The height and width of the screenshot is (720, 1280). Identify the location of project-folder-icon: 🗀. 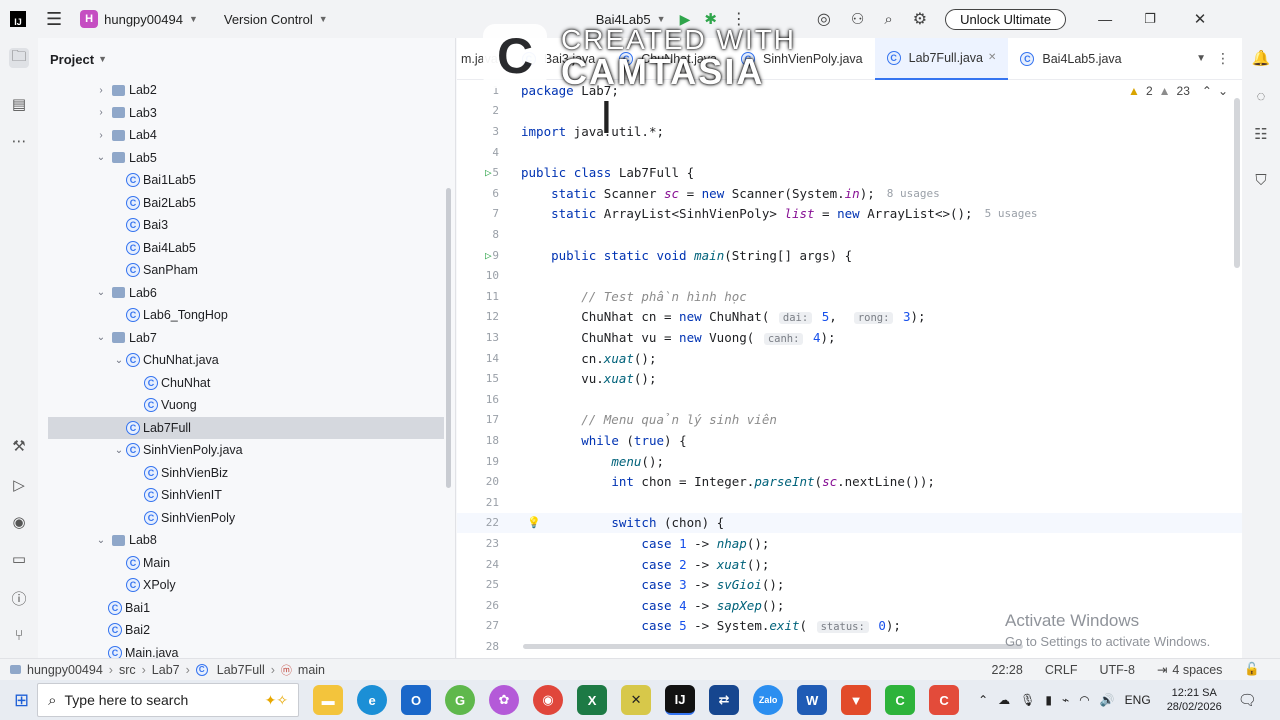
(19, 58).